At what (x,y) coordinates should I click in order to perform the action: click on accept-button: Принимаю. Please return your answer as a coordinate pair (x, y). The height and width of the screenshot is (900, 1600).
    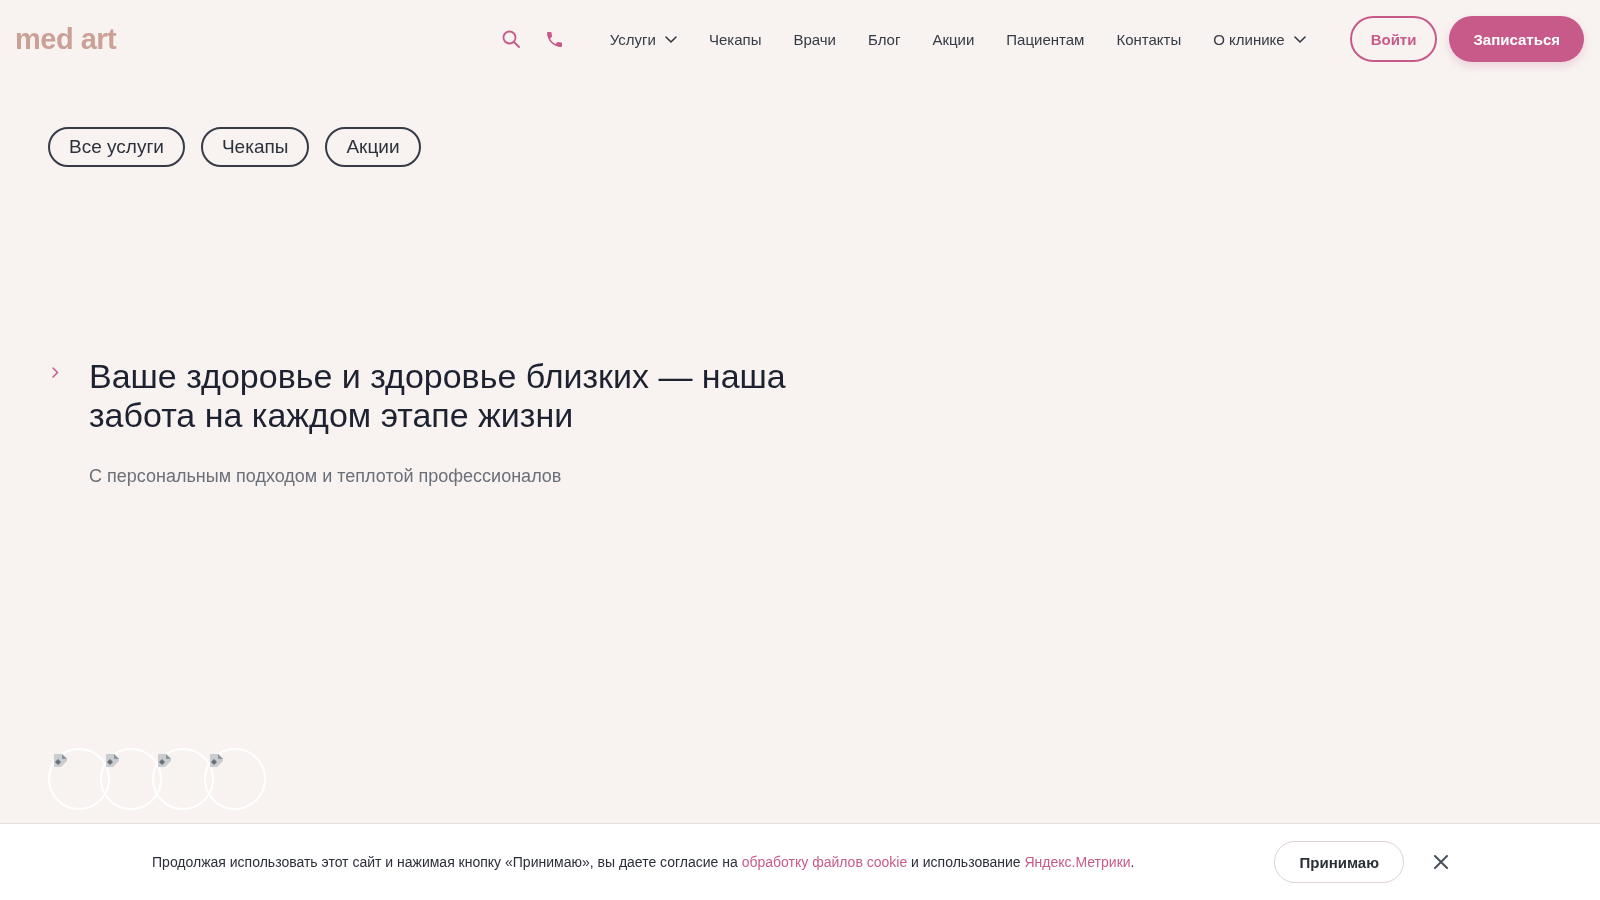
    Looking at the image, I should click on (1339, 862).